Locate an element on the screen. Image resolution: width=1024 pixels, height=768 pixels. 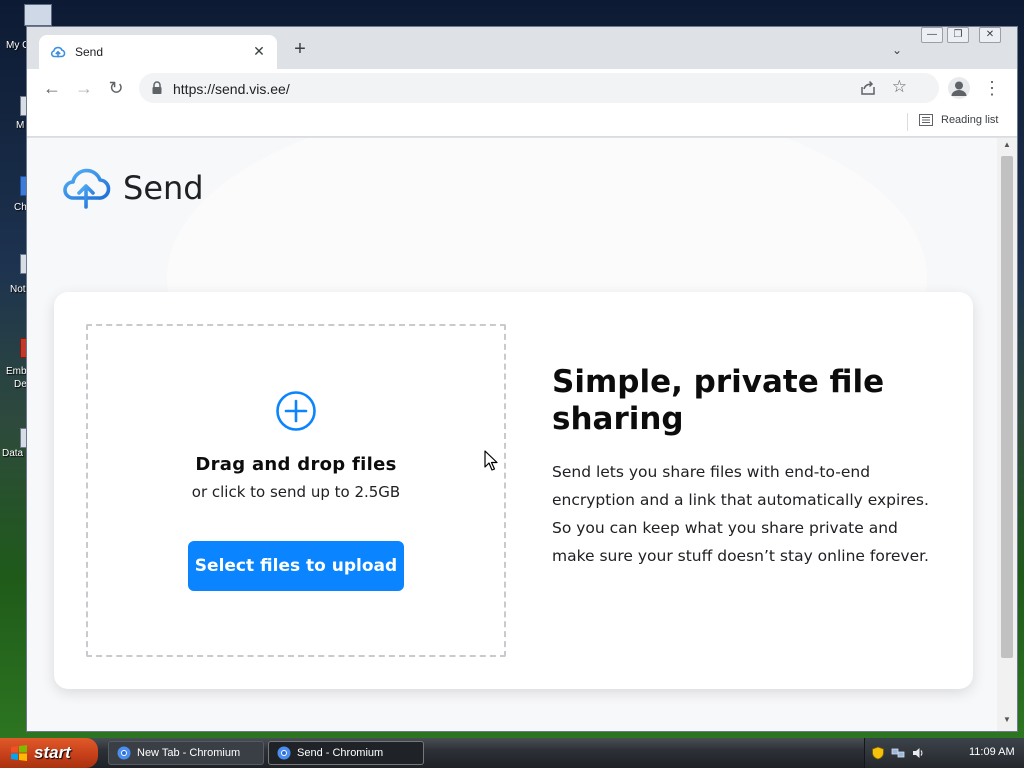
reading-list-icon is located at coordinates (926, 120).